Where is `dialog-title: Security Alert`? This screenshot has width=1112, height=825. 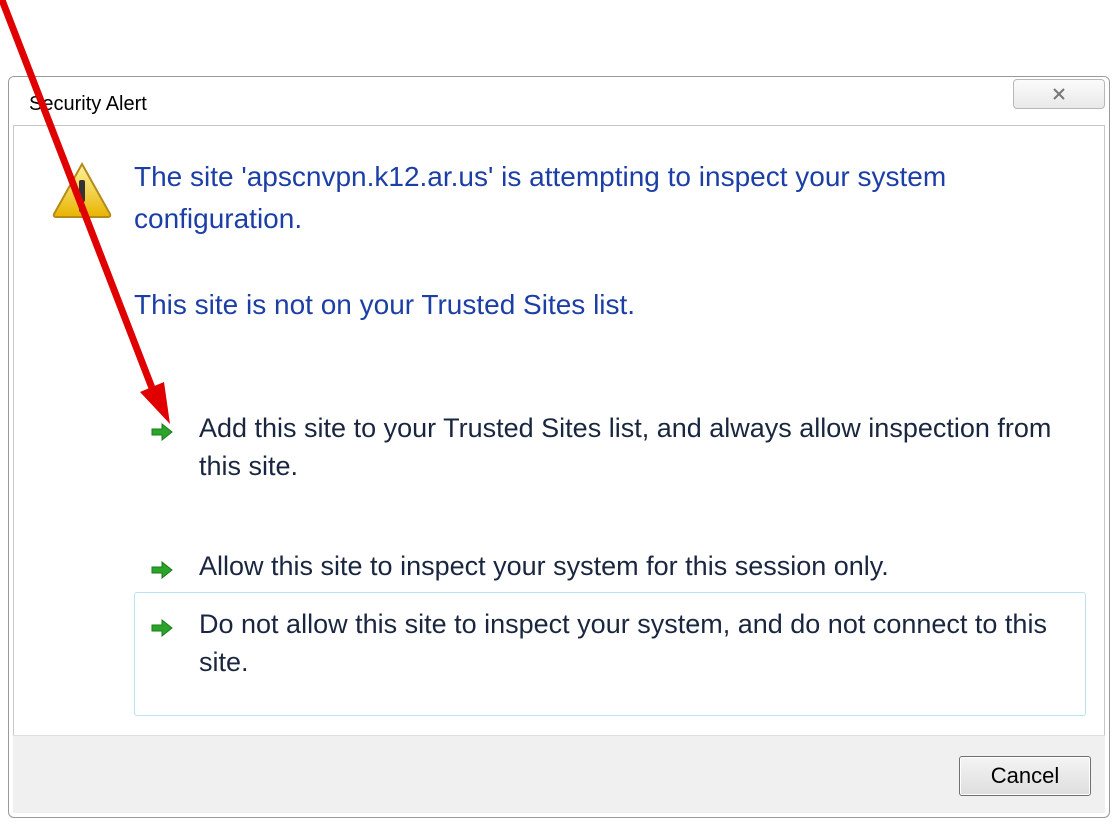
dialog-title: Security Alert is located at coordinates (88, 104).